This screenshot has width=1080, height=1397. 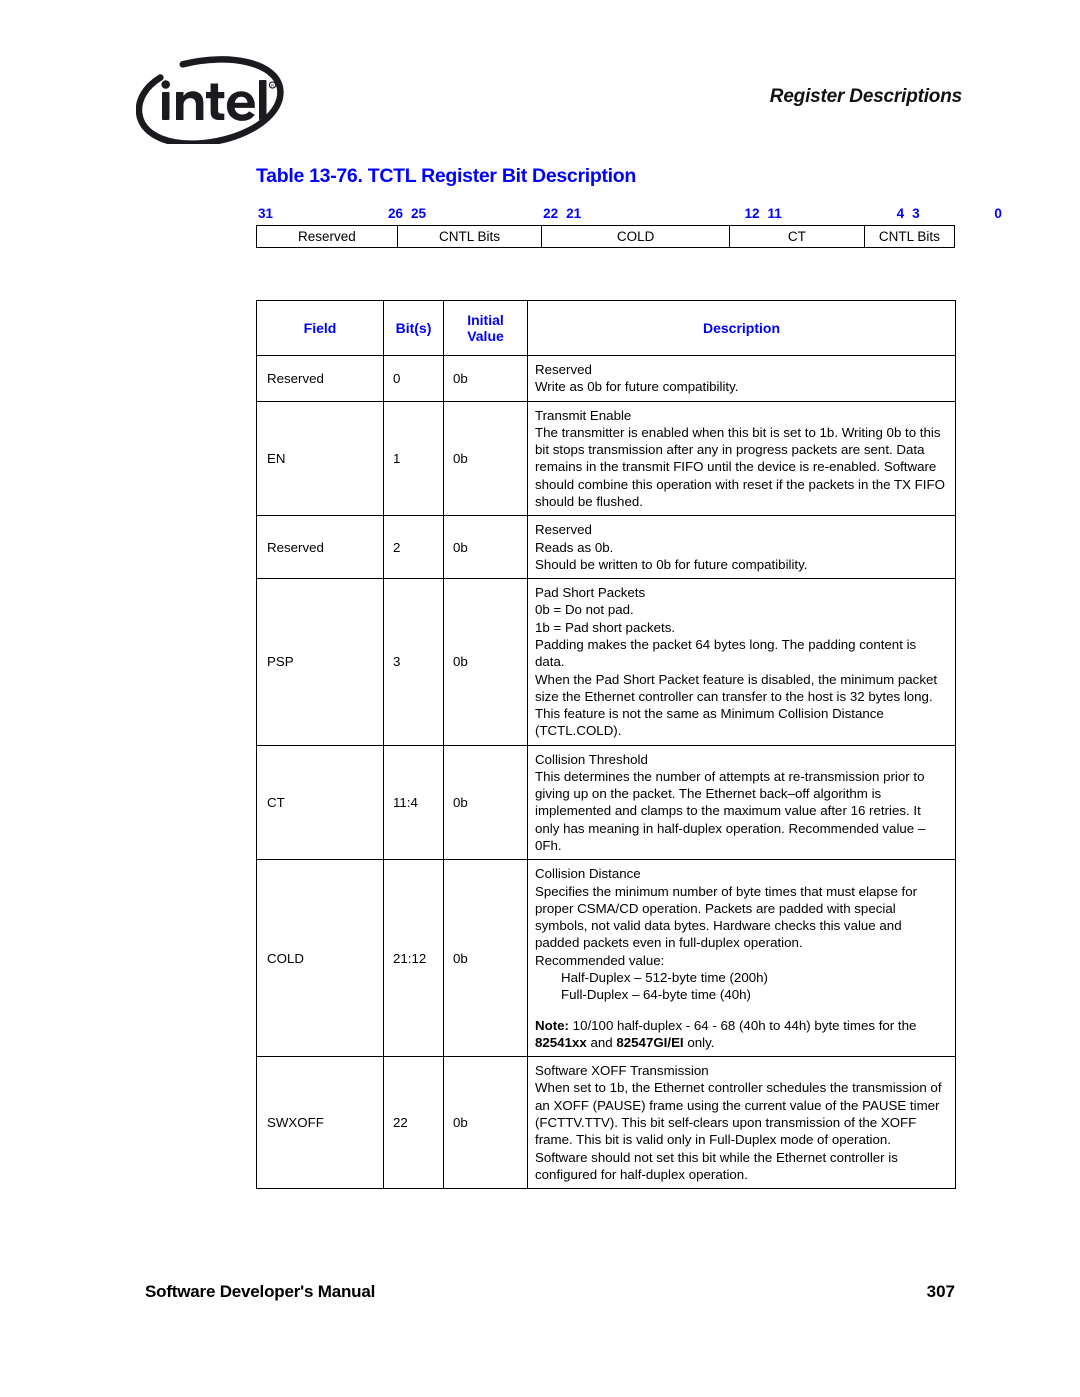 What do you see at coordinates (320, 802) in the screenshot?
I see `cell-field: CT` at bounding box center [320, 802].